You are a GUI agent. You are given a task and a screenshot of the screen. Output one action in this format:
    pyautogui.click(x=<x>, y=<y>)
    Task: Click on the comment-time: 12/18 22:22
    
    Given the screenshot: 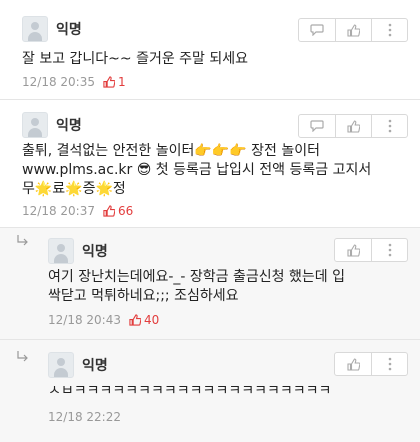 What is the action you would take?
    pyautogui.click(x=84, y=417)
    